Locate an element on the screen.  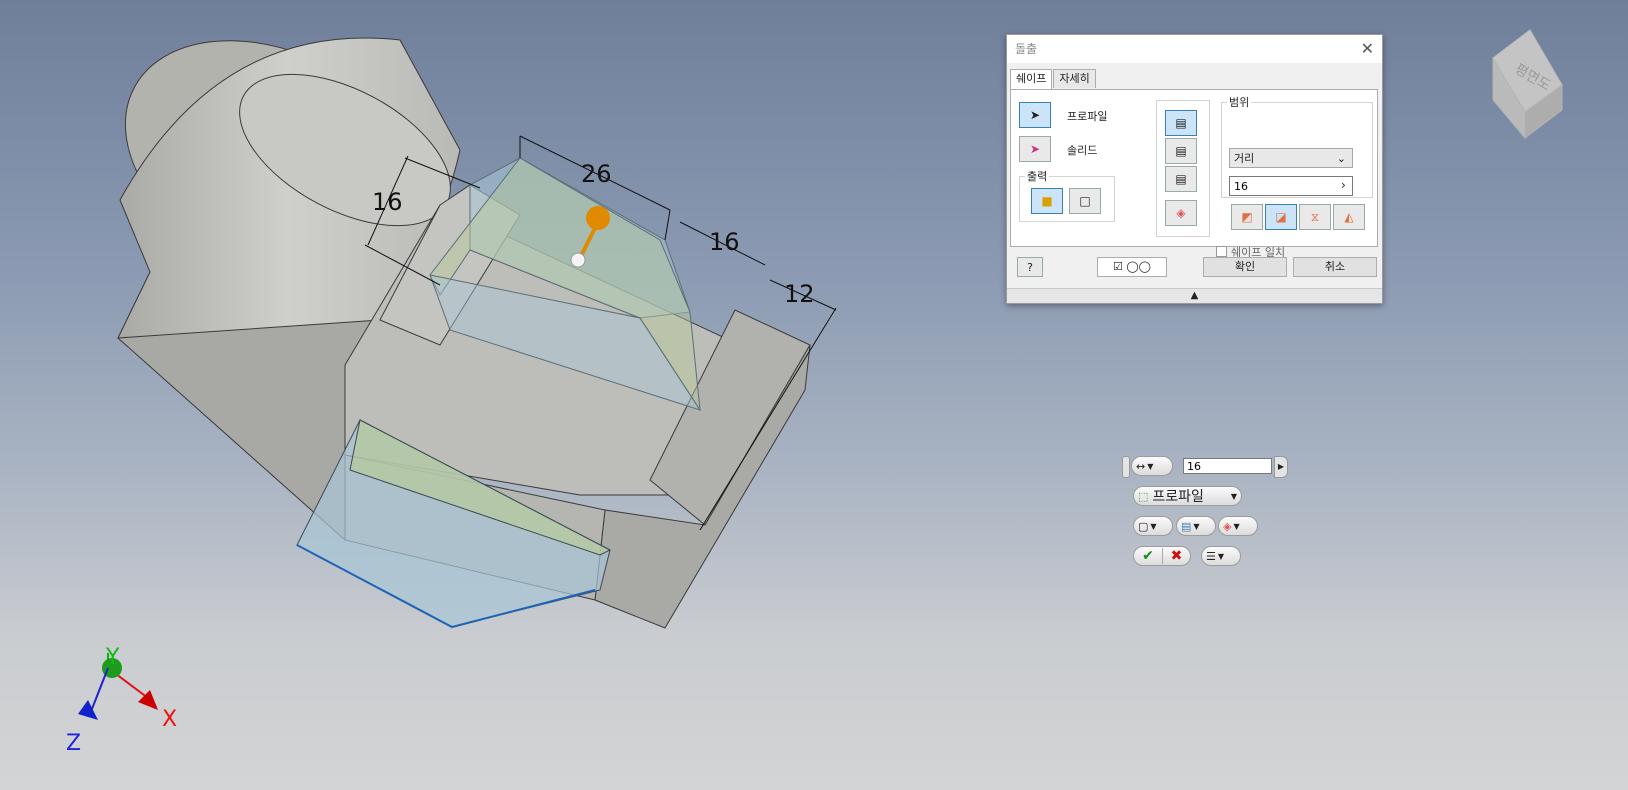
profile-button: ➤ is located at coordinates (1035, 115).